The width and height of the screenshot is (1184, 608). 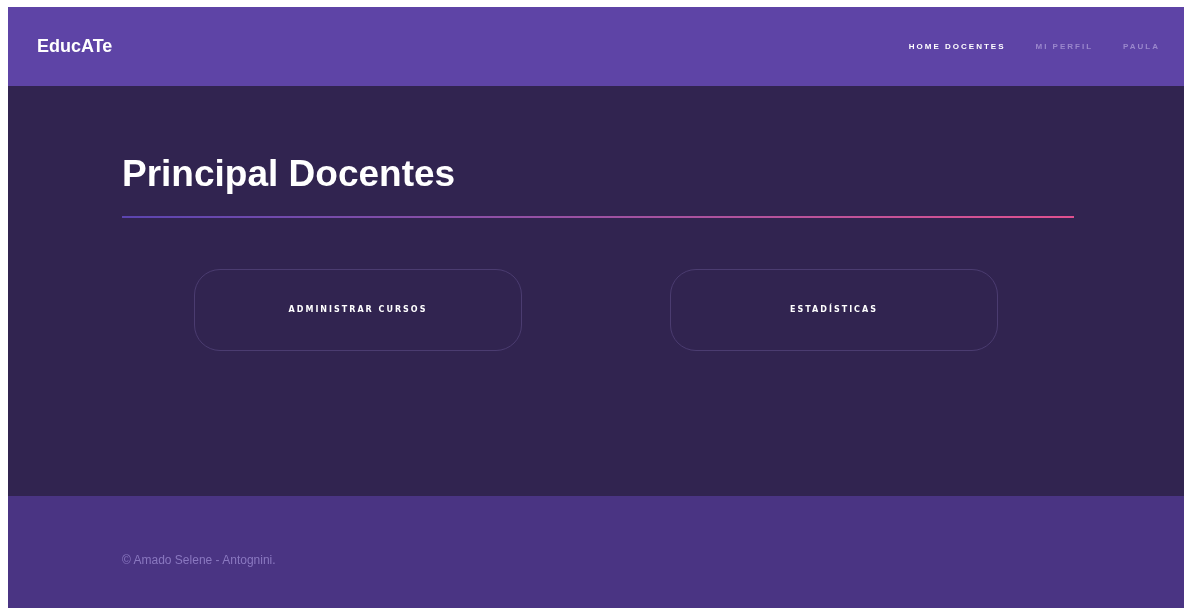 I want to click on nav-link: HOME DOCENTES, so click(x=957, y=46).